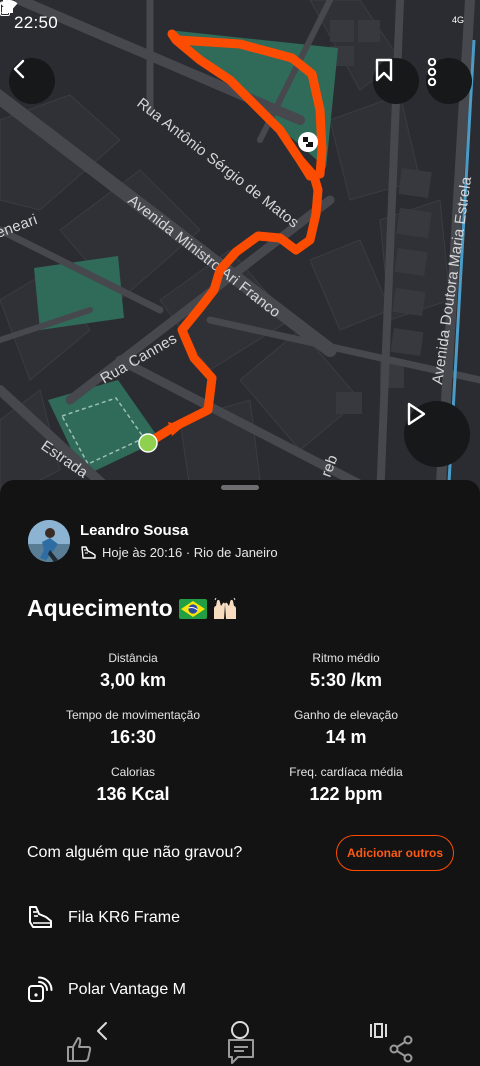  I want to click on gear-device-row: Polar Vantage M, so click(106, 990).